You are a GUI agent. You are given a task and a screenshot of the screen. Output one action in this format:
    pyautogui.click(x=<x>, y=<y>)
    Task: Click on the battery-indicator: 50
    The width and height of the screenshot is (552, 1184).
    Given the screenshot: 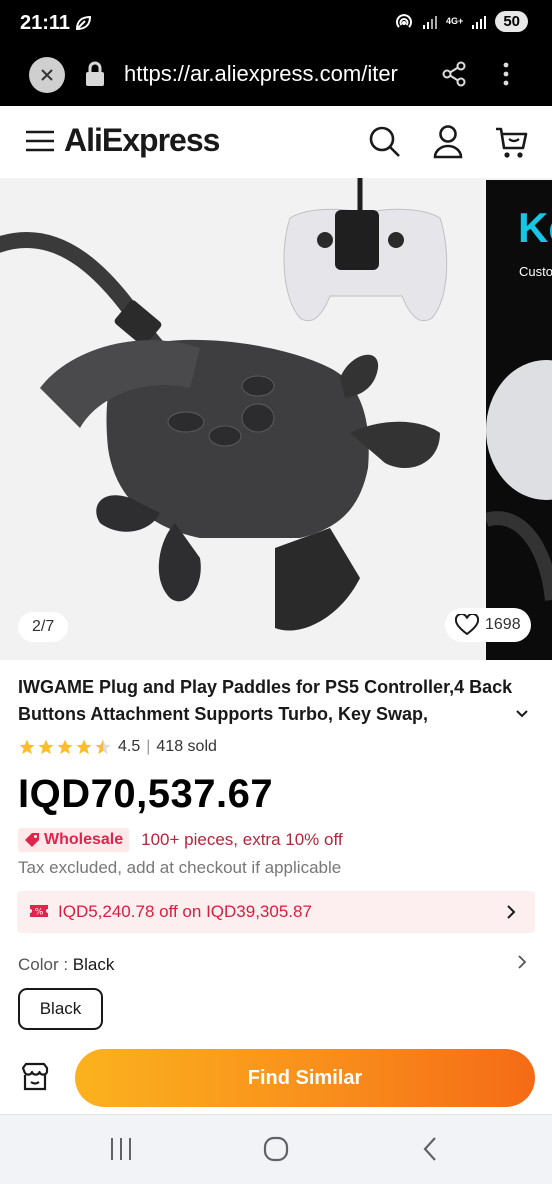 What is the action you would take?
    pyautogui.click(x=511, y=21)
    